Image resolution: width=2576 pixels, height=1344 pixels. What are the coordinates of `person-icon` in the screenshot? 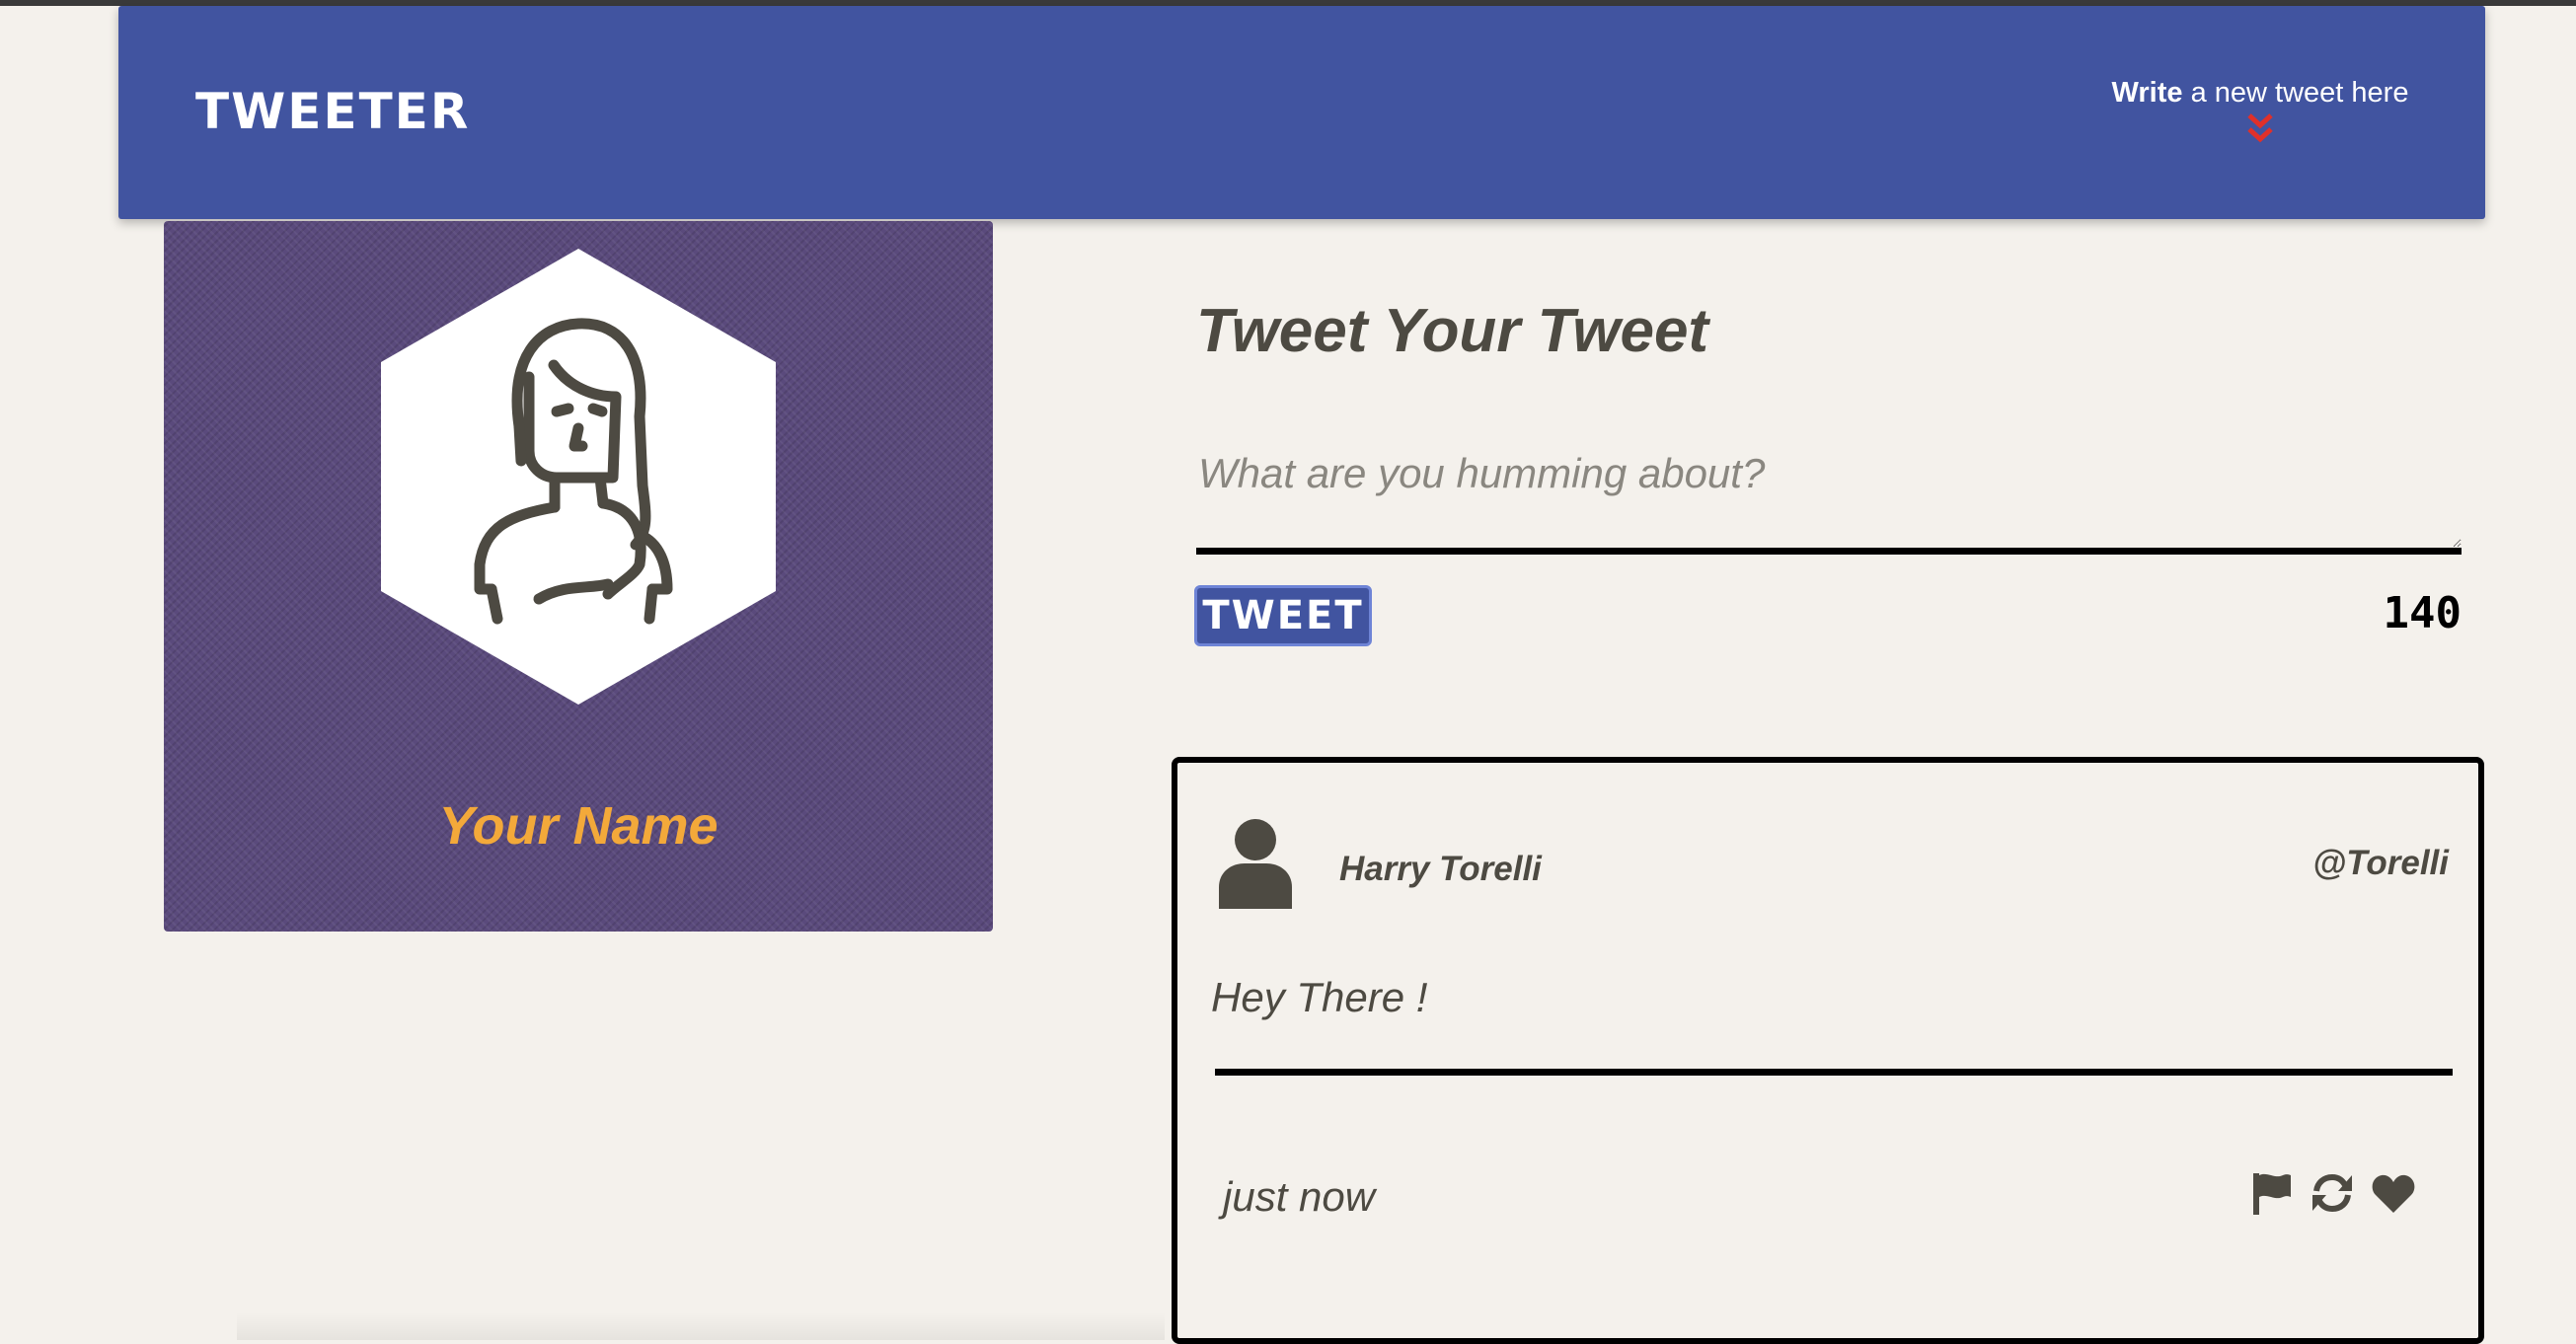 It's located at (1255, 864).